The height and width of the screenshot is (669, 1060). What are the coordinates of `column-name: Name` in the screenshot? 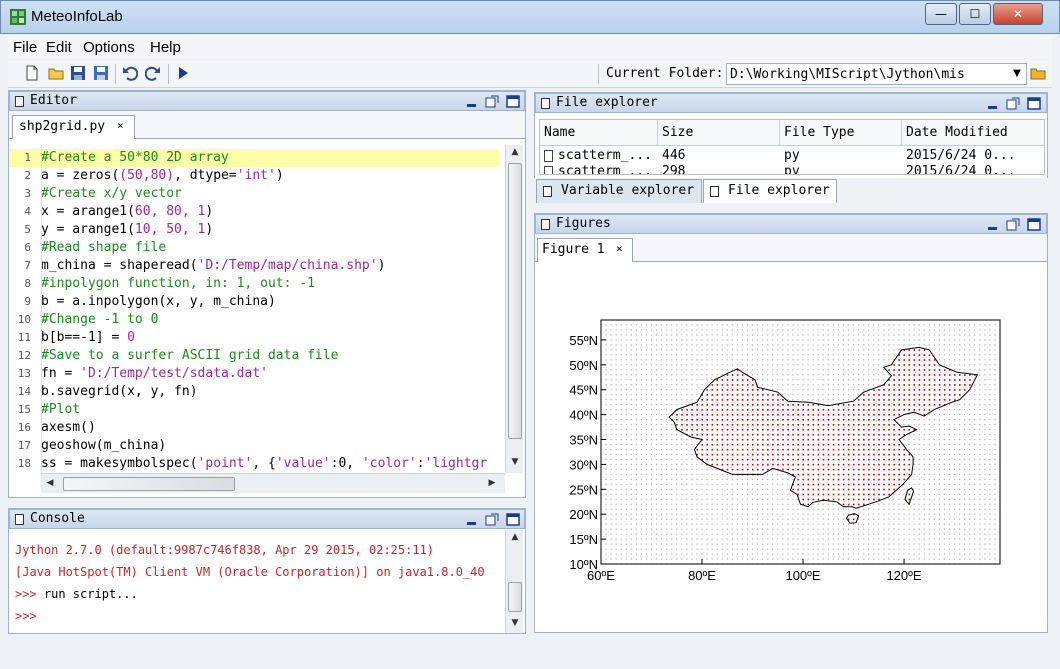 It's located at (599, 133).